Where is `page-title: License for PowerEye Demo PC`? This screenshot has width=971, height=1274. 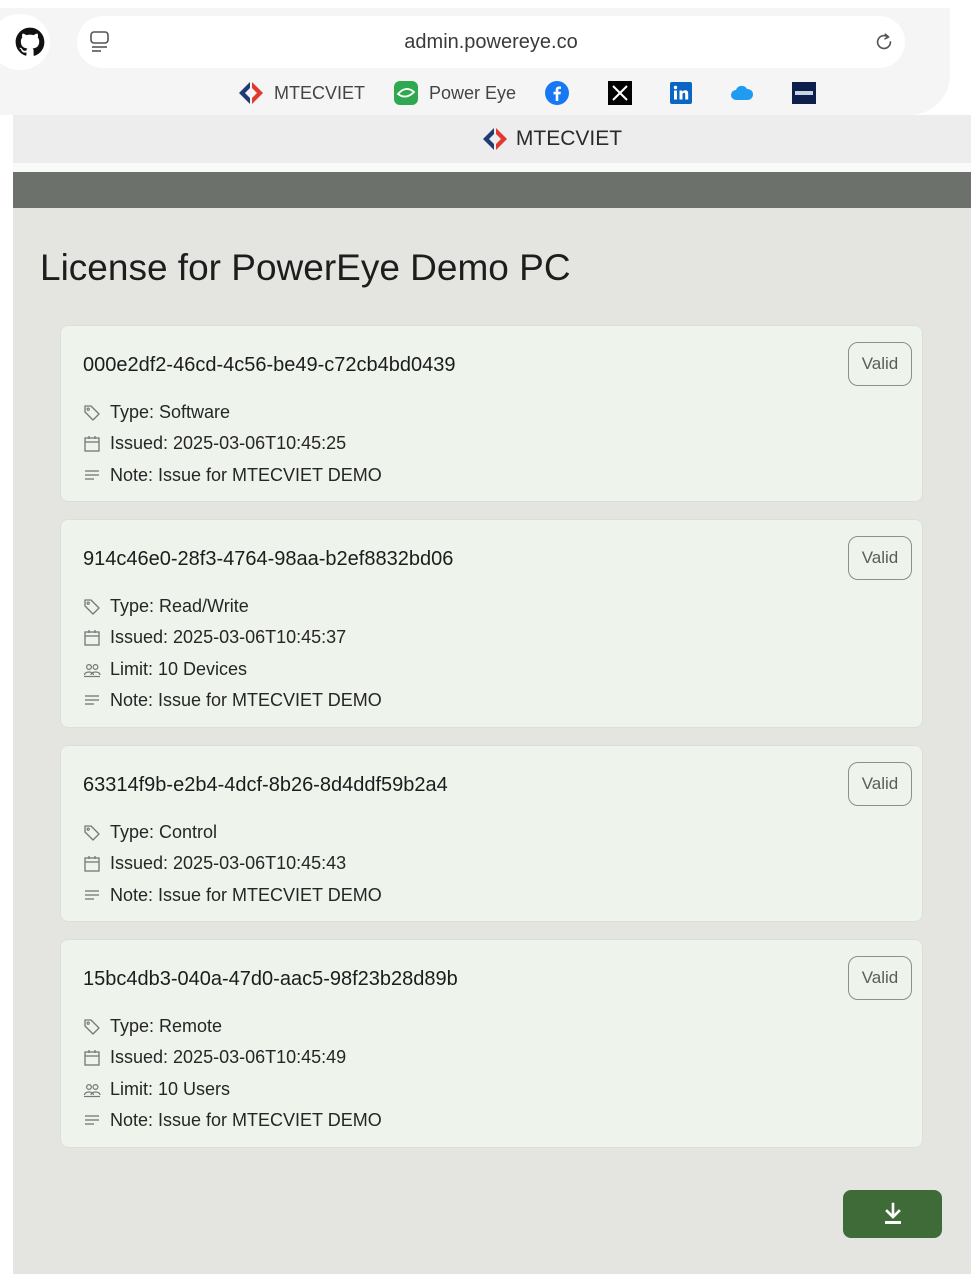
page-title: License for PowerEye Demo PC is located at coordinates (305, 267).